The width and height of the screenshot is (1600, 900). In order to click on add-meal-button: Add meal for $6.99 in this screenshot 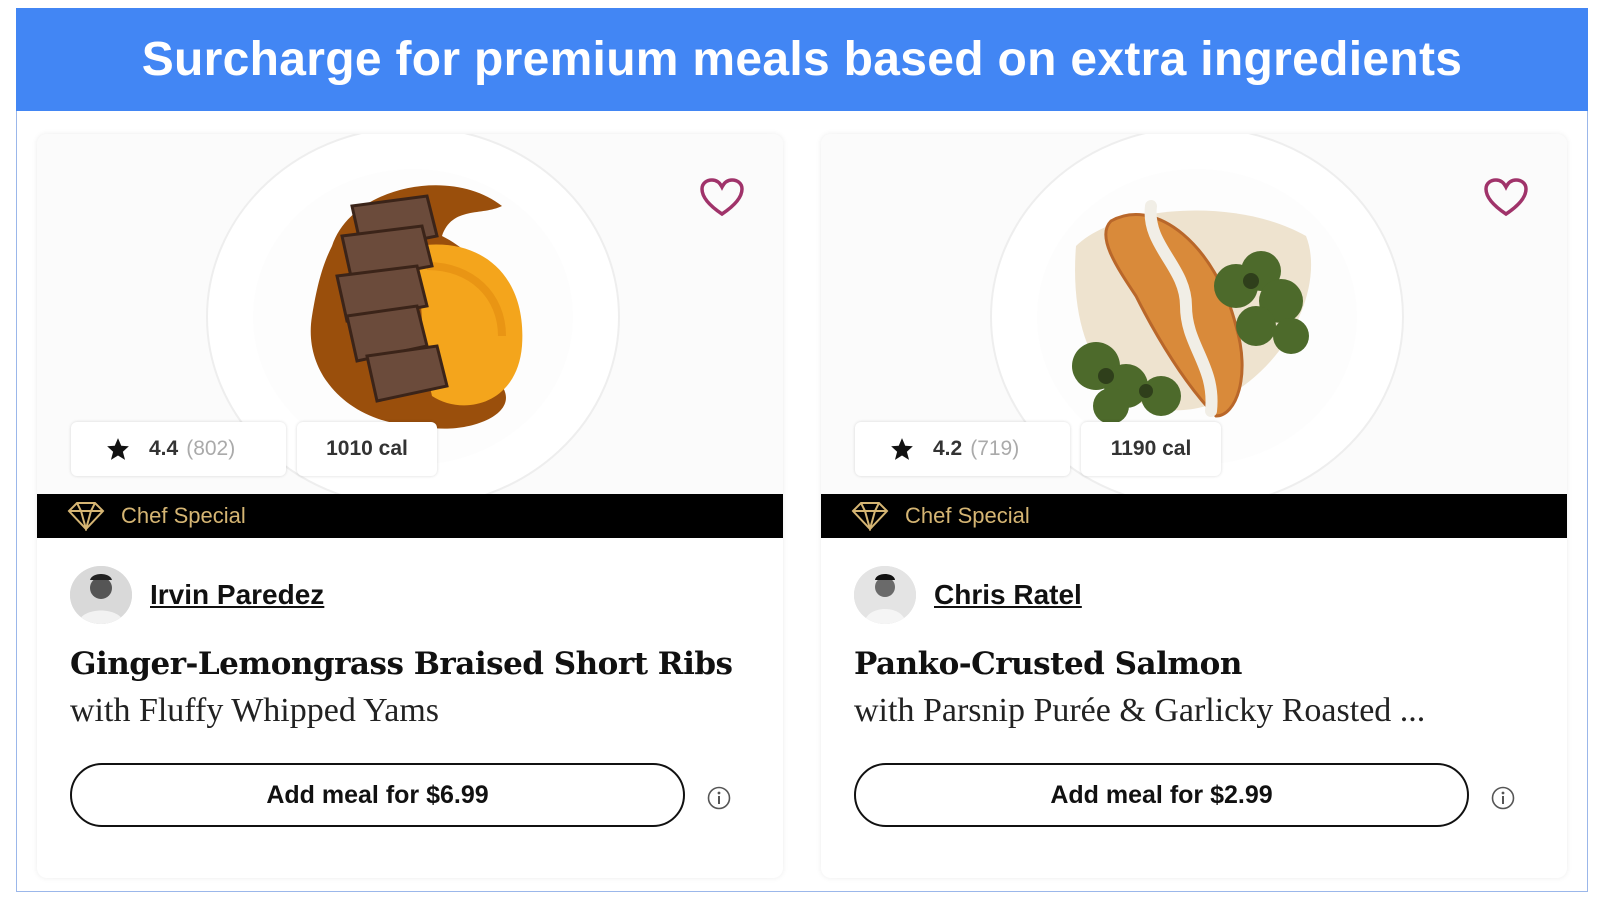, I will do `click(377, 795)`.